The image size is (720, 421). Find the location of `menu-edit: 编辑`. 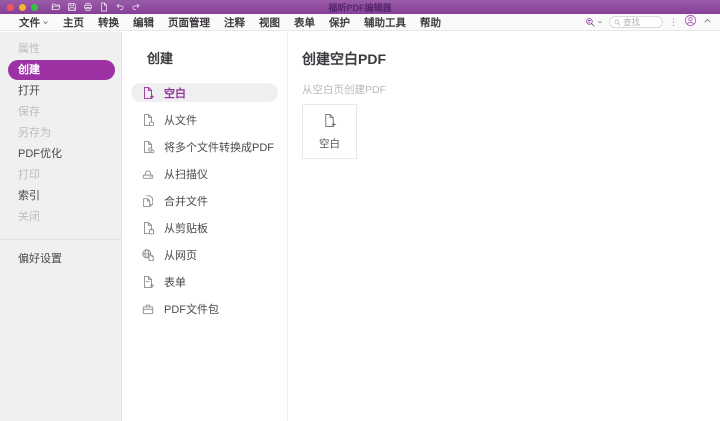

menu-edit: 编辑 is located at coordinates (143, 22).